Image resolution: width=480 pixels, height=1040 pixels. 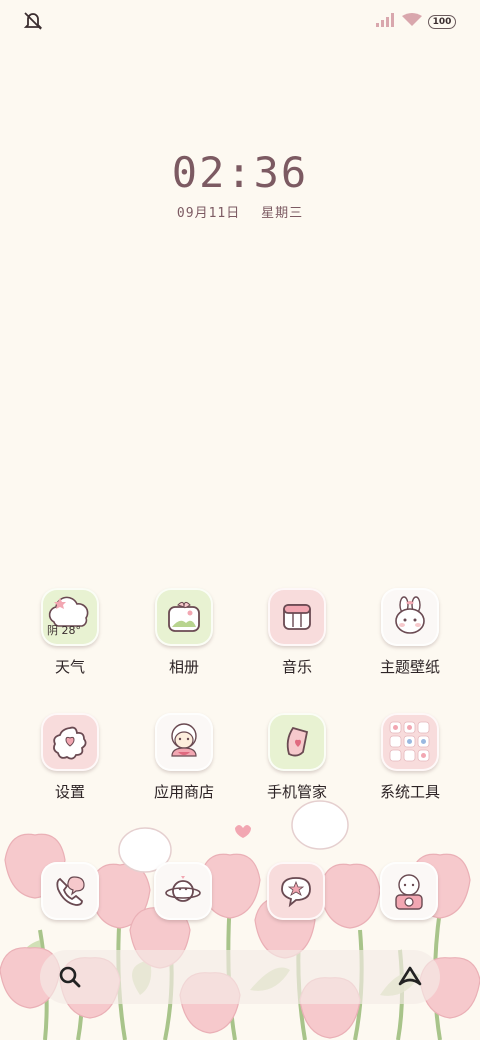 What do you see at coordinates (70, 742) in the screenshot?
I see `flower-heart-icon` at bounding box center [70, 742].